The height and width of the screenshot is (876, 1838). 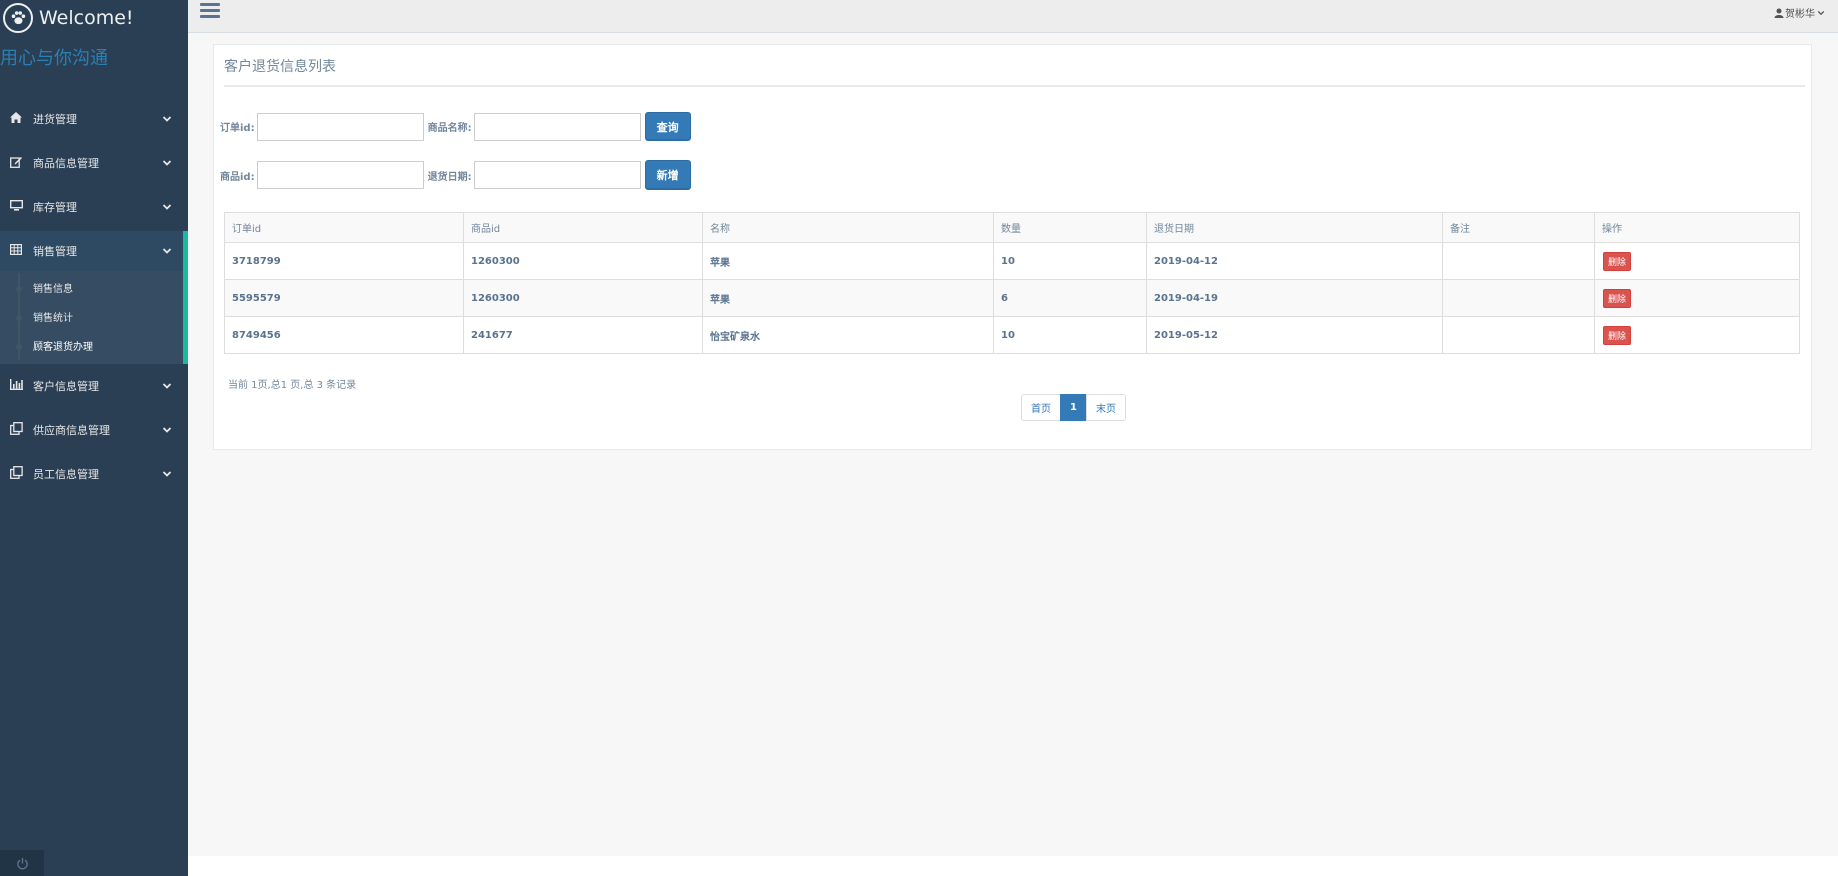 What do you see at coordinates (16, 386) in the screenshot?
I see `bar-chart-icon` at bounding box center [16, 386].